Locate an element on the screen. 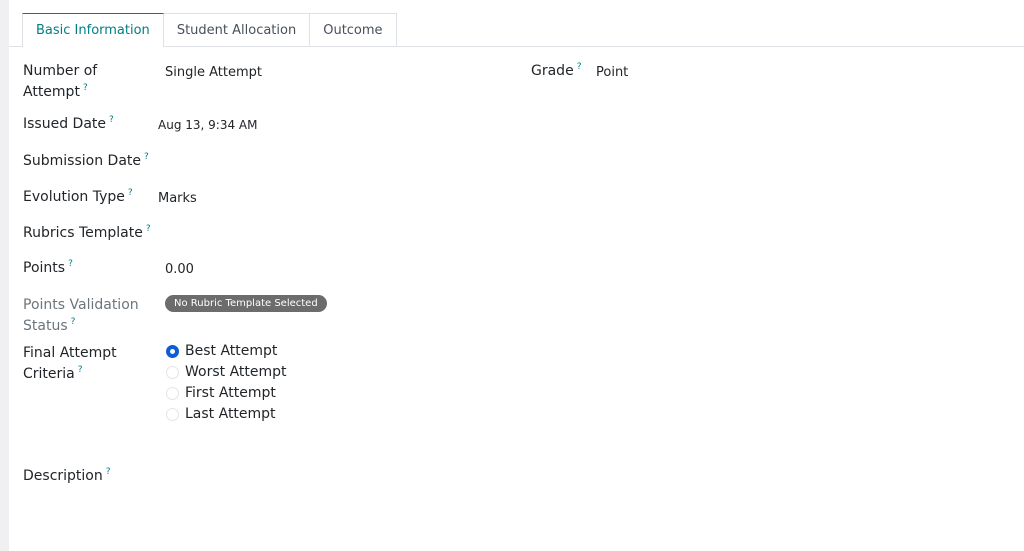 Image resolution: width=1024 pixels, height=551 pixels. grade-label: Grade? is located at coordinates (556, 71).